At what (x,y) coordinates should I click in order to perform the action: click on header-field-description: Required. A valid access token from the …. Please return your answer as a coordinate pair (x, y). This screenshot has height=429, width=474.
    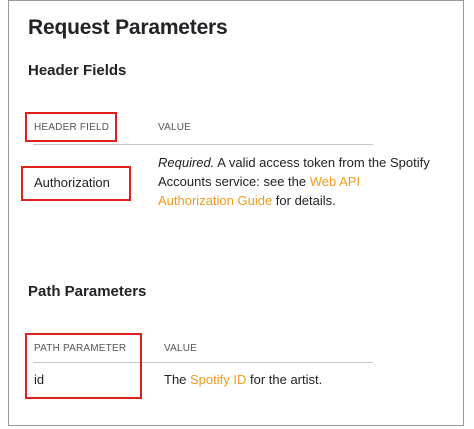
    Looking at the image, I should click on (295, 181).